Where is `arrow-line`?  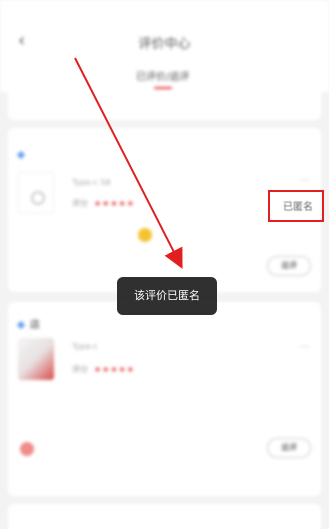
arrow-line is located at coordinates (128, 163).